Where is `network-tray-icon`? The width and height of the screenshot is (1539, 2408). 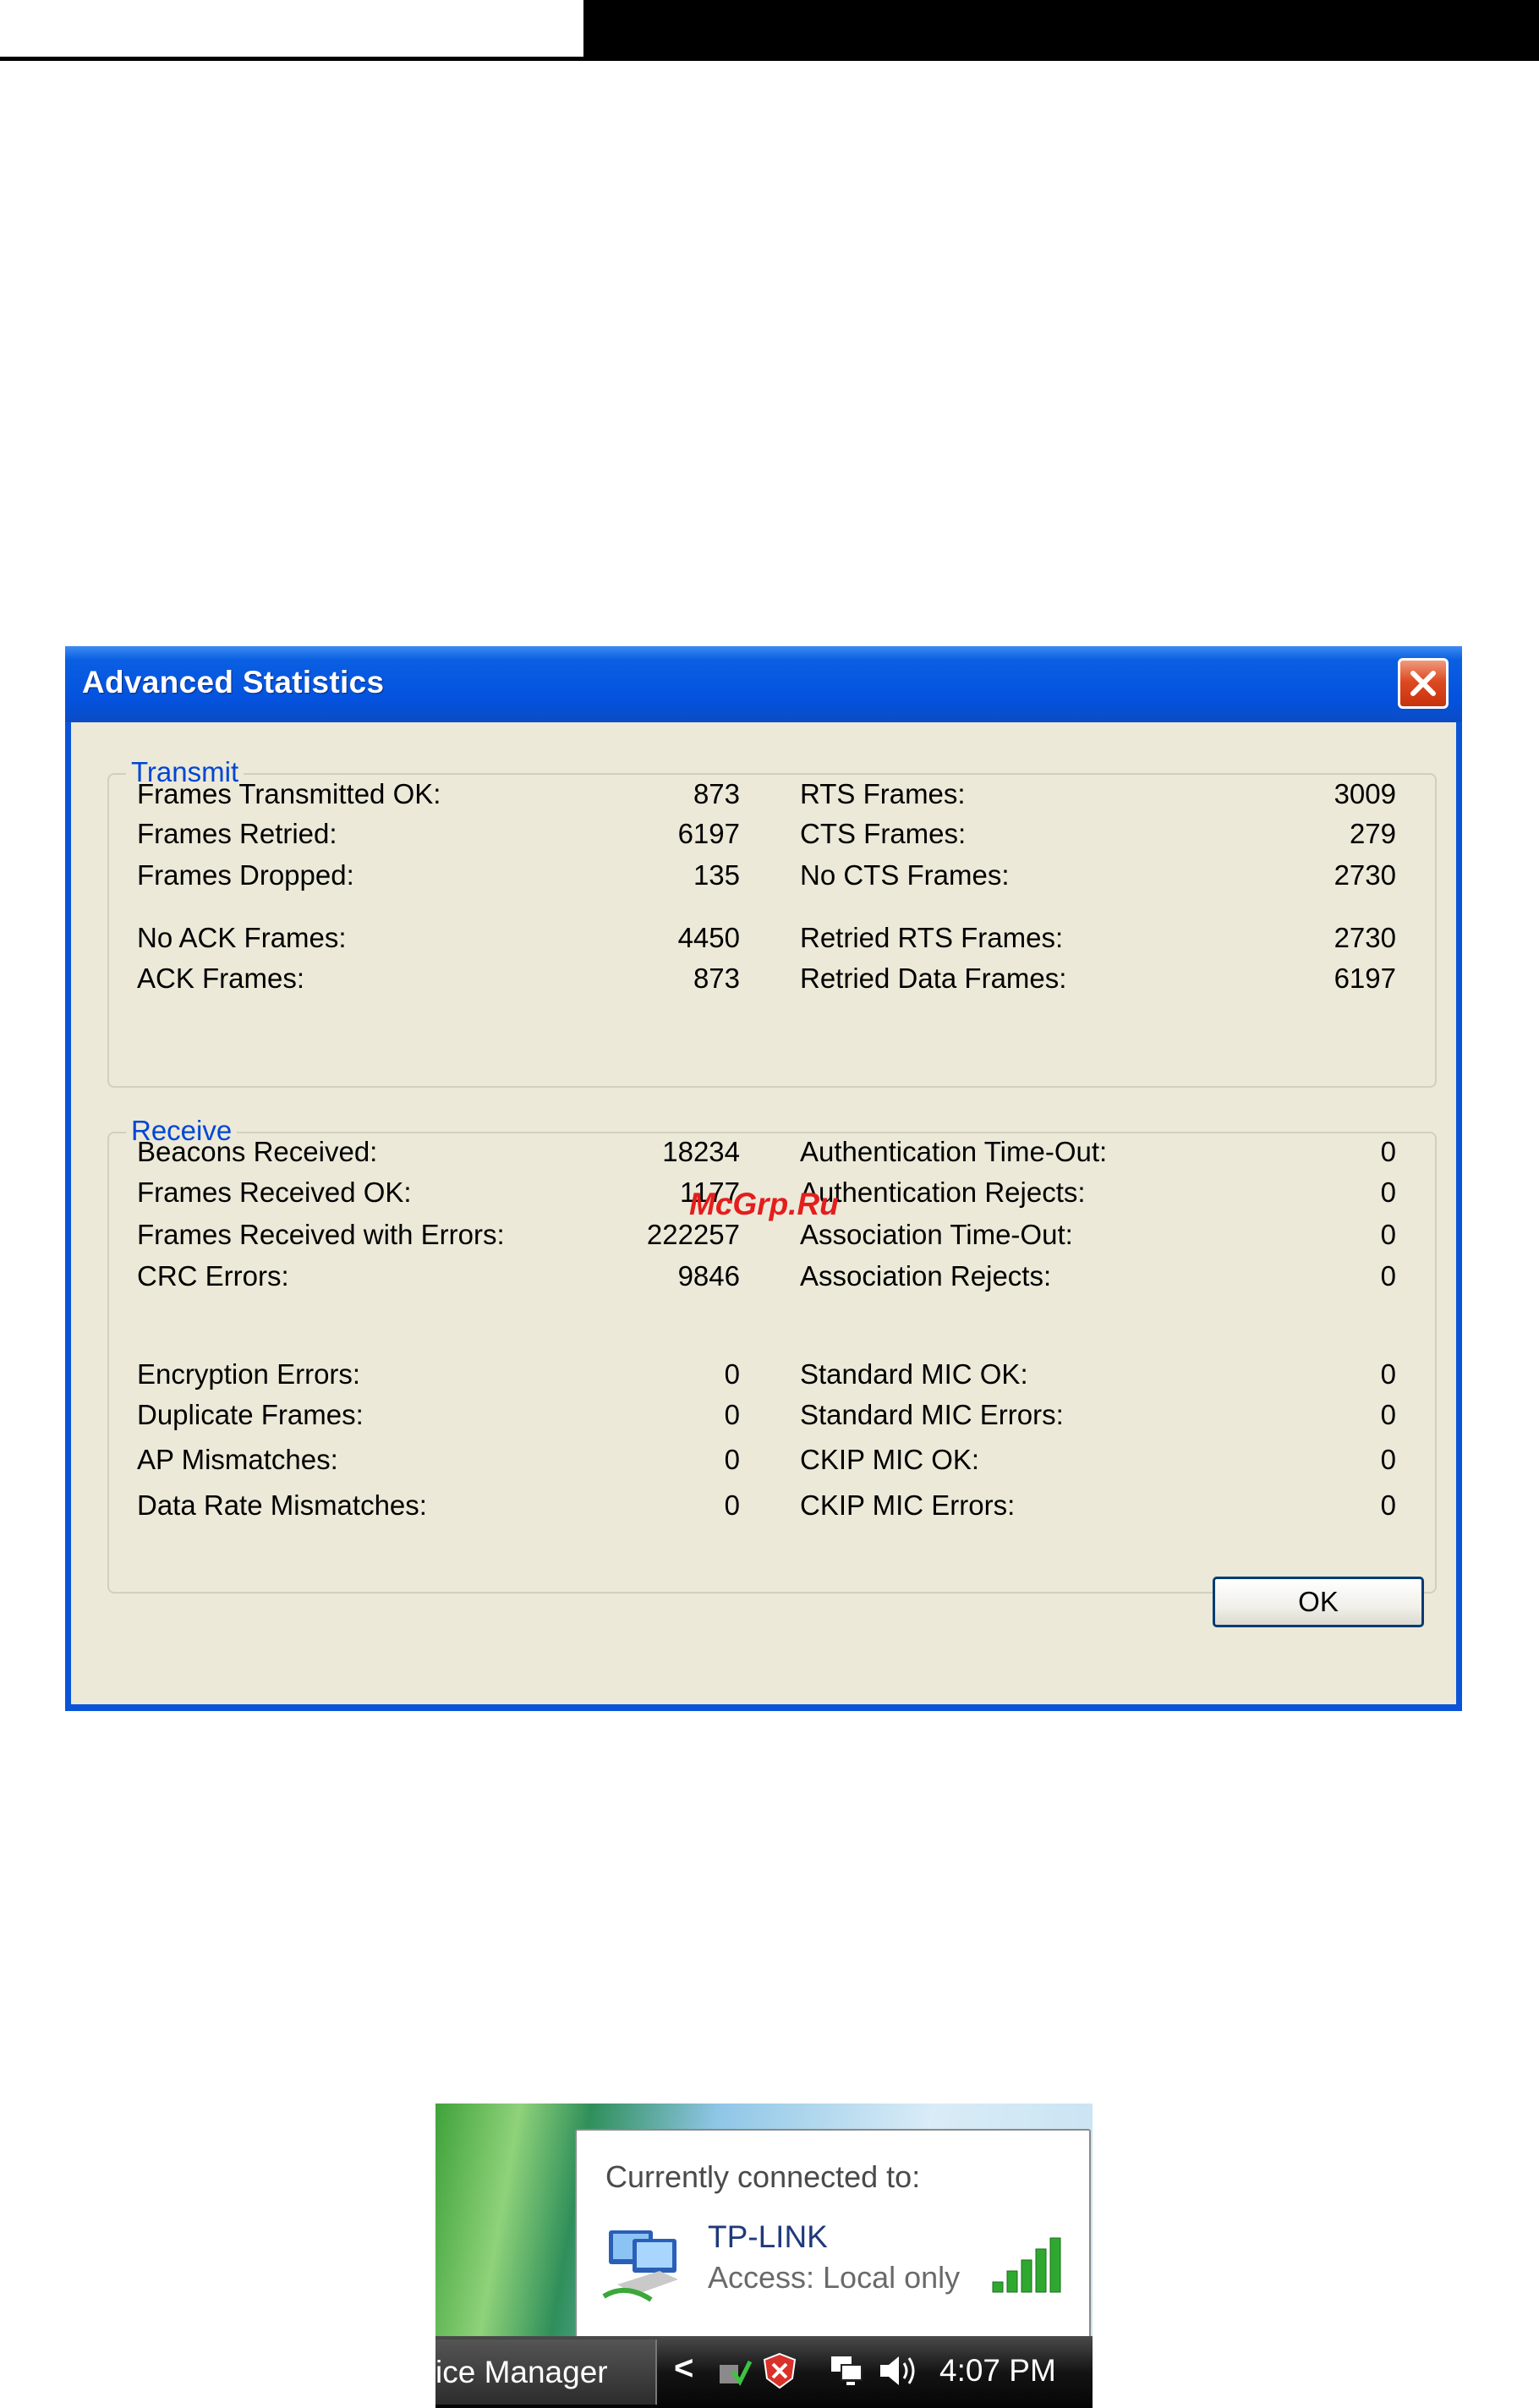
network-tray-icon is located at coordinates (847, 2370).